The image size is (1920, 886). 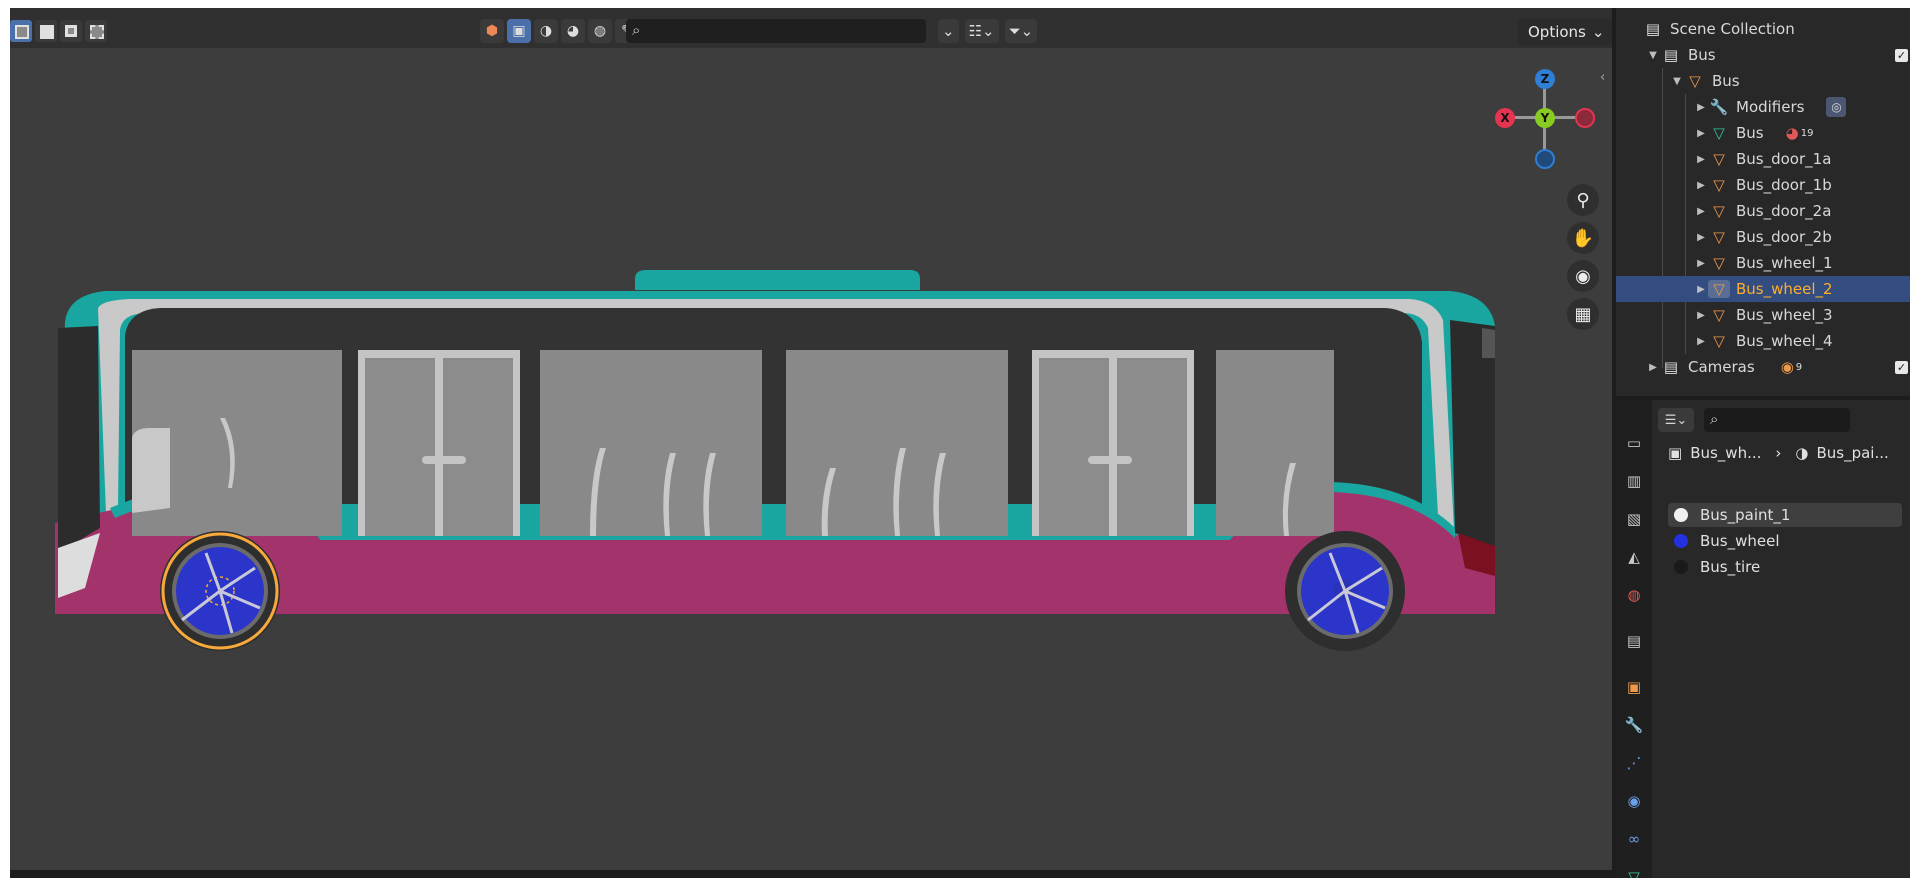 I want to click on gizmo-y-axis: Y, so click(x=1545, y=118).